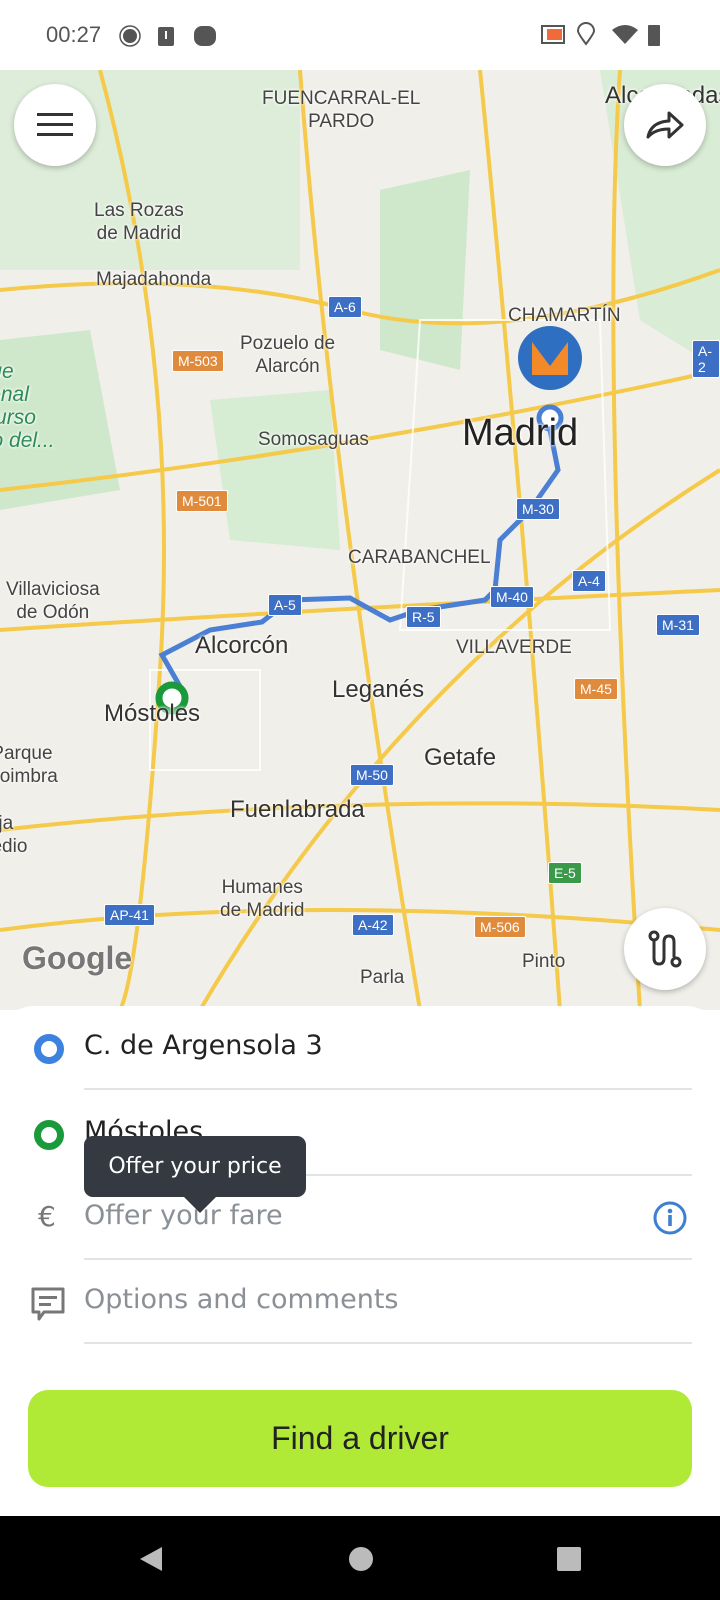 The image size is (720, 1600). I want to click on map-label: CHAMARTÍN, so click(564, 315).